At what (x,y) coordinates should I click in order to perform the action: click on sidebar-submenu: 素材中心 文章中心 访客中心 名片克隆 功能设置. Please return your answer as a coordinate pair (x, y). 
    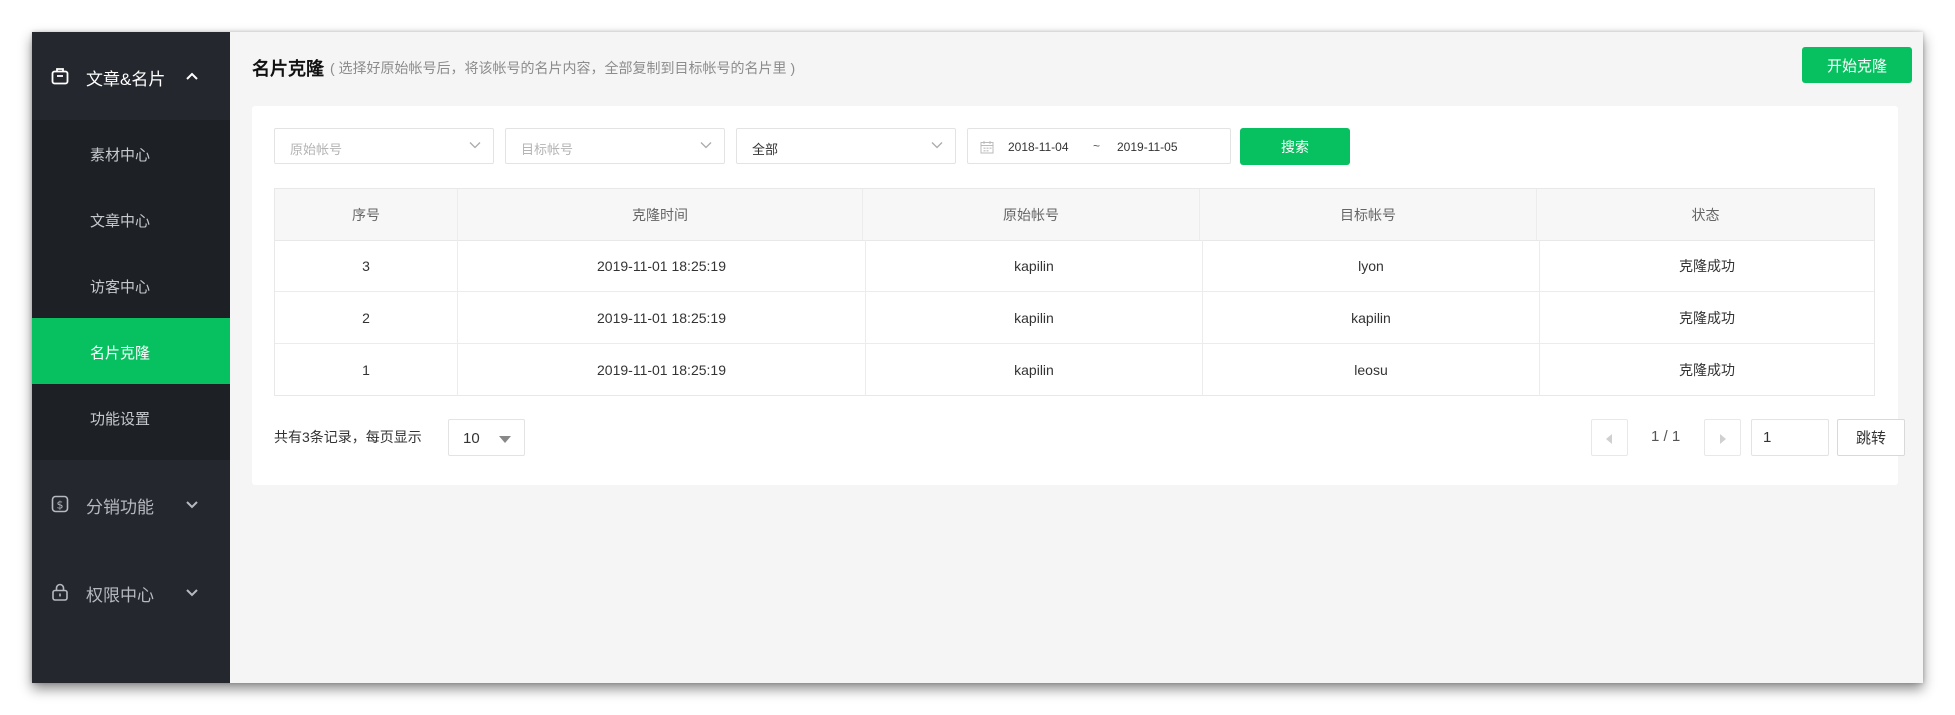
    Looking at the image, I should click on (131, 290).